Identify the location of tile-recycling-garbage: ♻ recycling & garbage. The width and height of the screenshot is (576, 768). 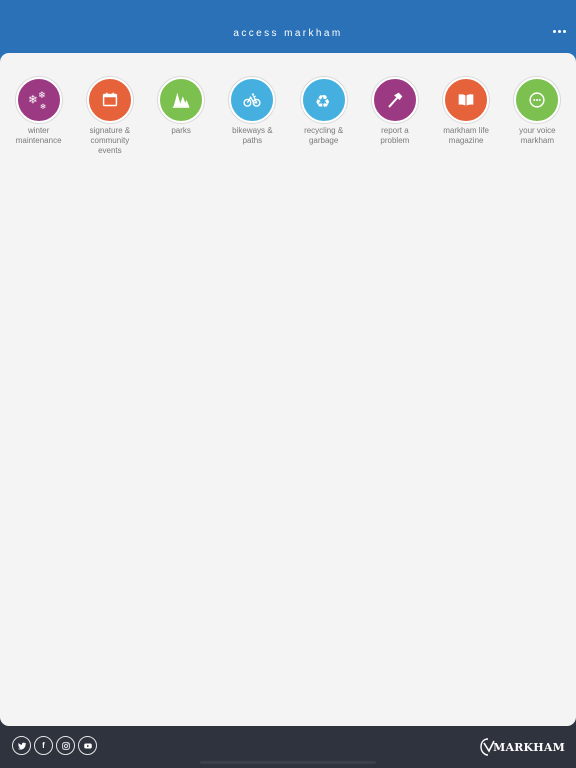
(323, 116).